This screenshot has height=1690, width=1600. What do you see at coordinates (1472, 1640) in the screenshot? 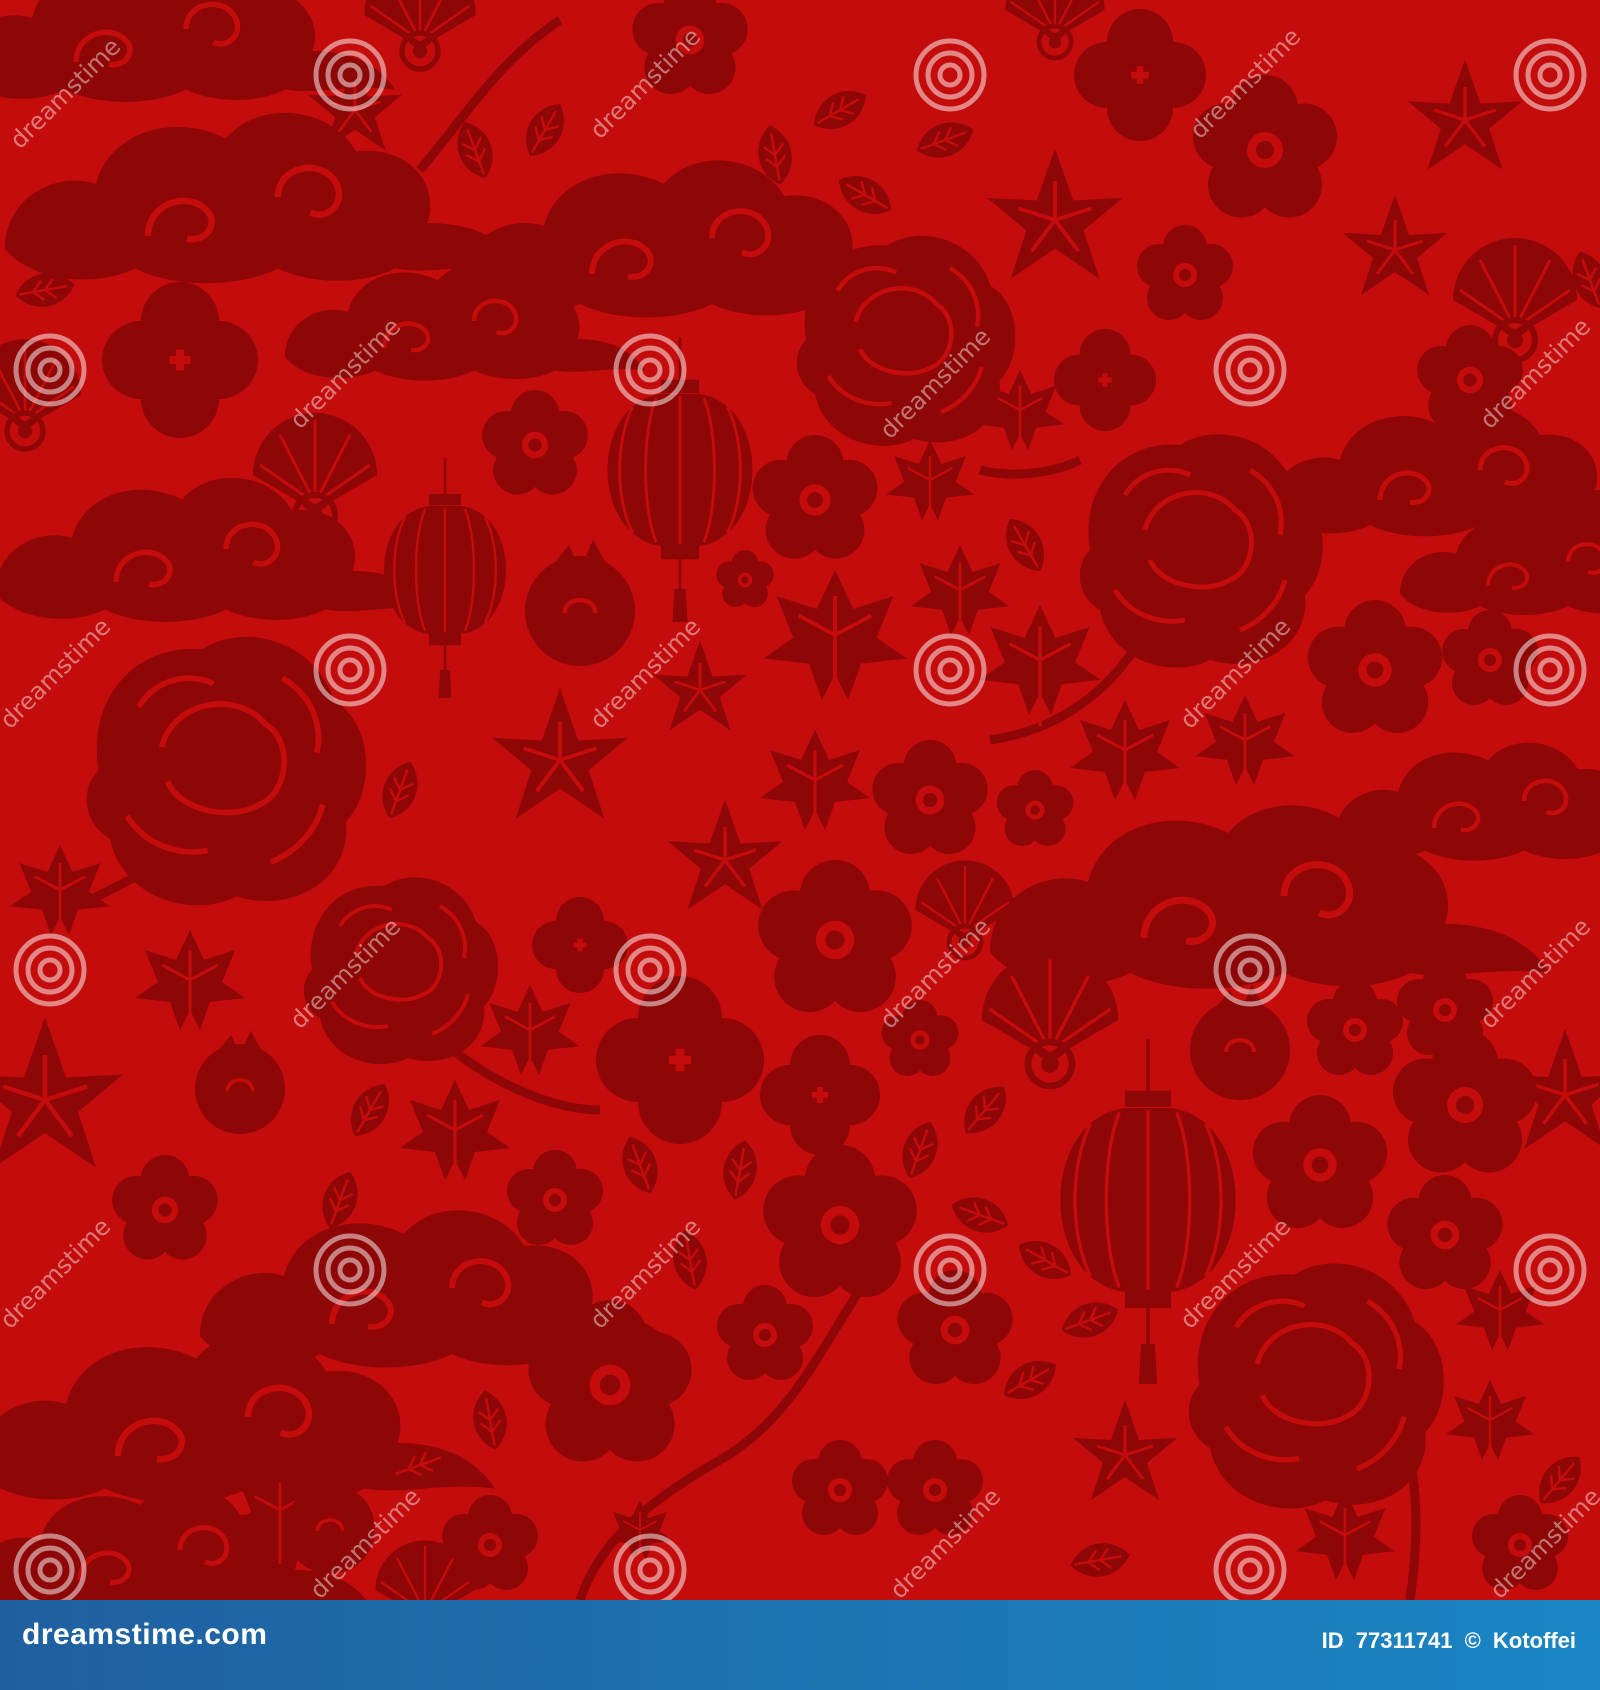
I see `copyright-symbol: ©` at bounding box center [1472, 1640].